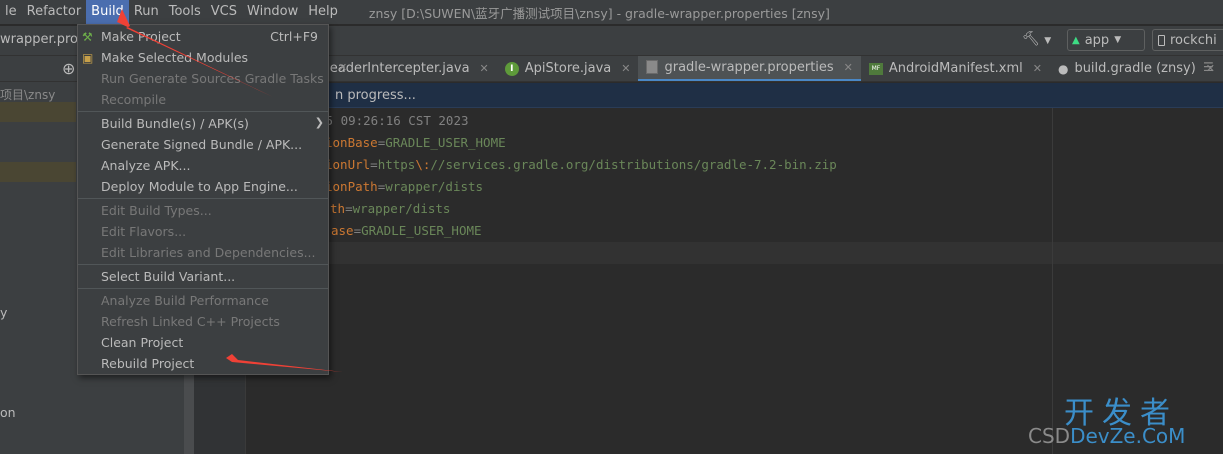 This screenshot has height=454, width=1223. I want to click on manifest-icon: MF, so click(875, 68).